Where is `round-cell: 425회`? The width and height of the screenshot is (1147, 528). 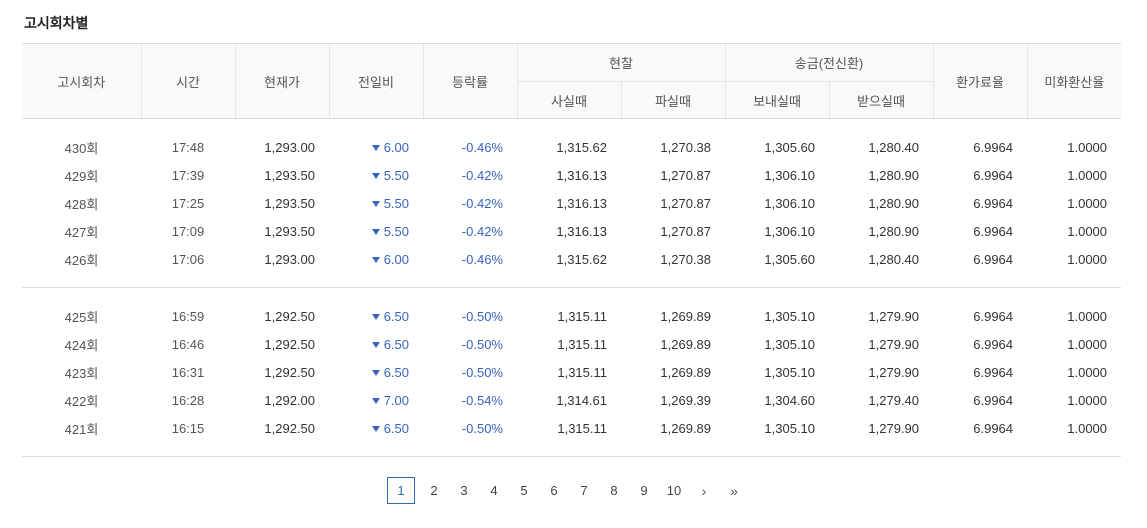 round-cell: 425회 is located at coordinates (81, 317).